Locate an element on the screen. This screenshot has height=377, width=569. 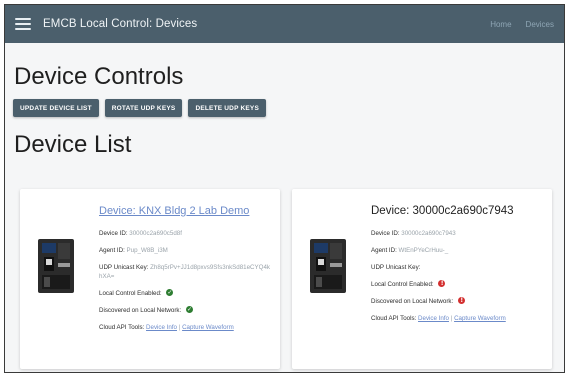
agent-id-value: WtEnPYeCrHuu-_ is located at coordinates (423, 250).